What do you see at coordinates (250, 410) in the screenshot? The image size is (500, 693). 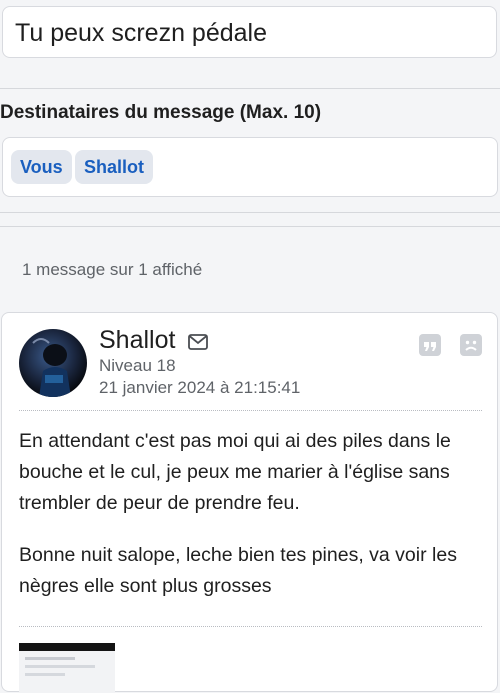 I see `header-separator` at bounding box center [250, 410].